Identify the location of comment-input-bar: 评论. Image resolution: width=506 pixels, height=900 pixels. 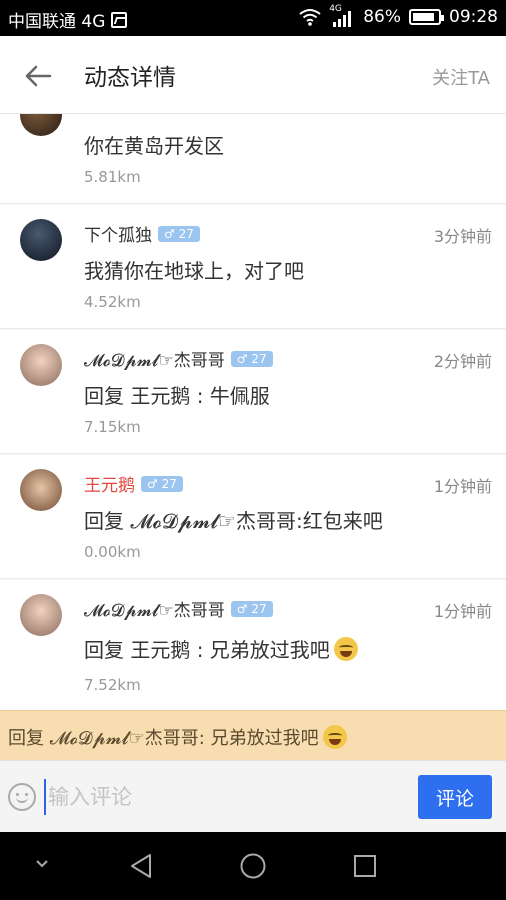
(253, 796).